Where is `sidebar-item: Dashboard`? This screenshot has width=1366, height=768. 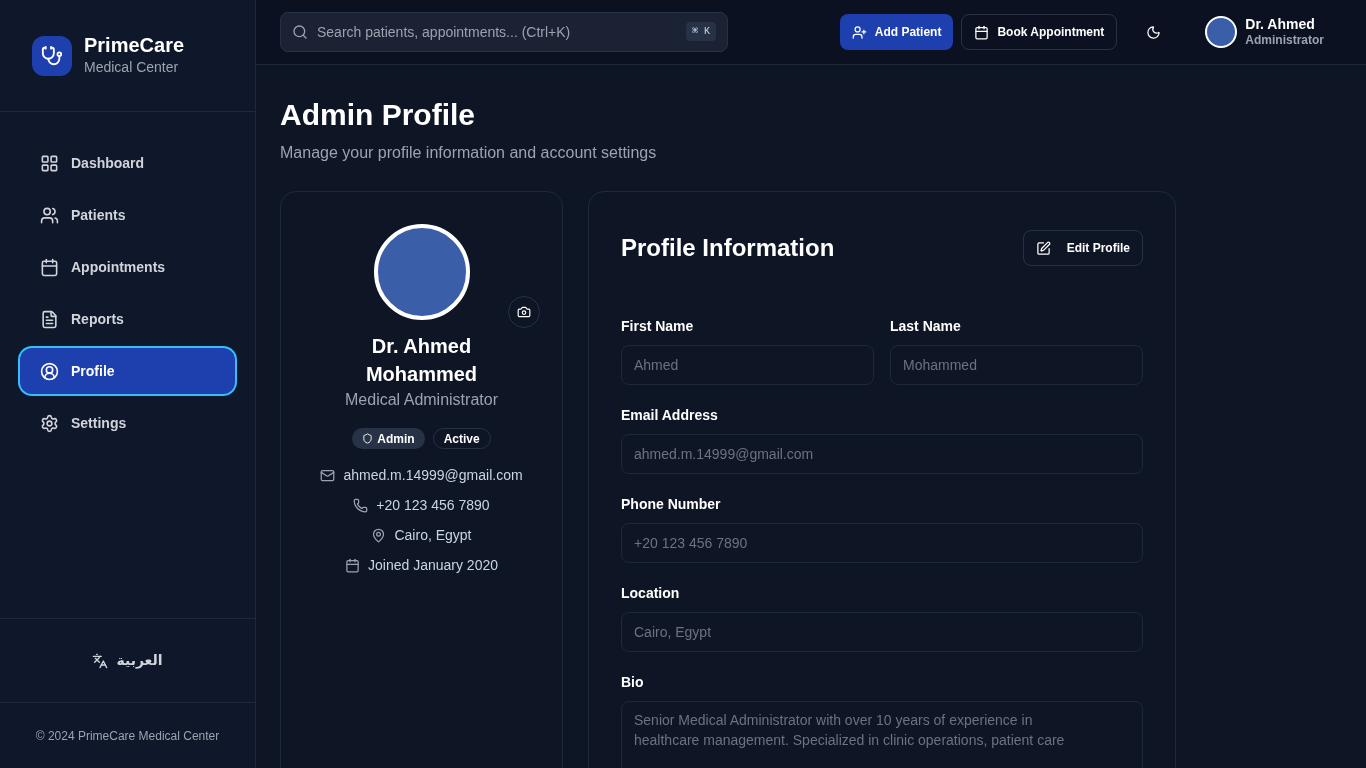 sidebar-item: Dashboard is located at coordinates (127, 163).